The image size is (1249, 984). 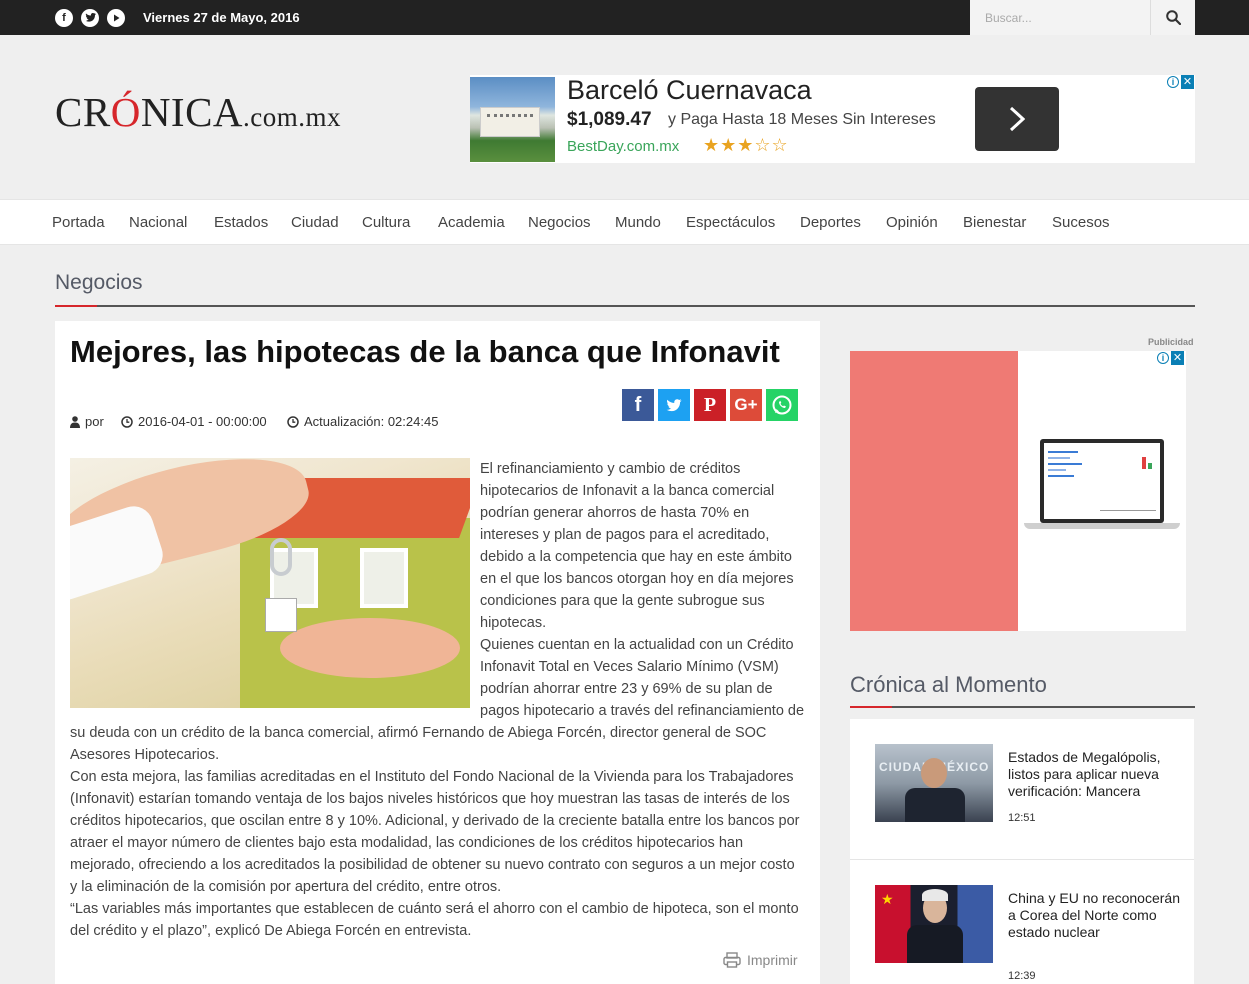 What do you see at coordinates (241, 222) in the screenshot?
I see `nav-item-estados: Estados` at bounding box center [241, 222].